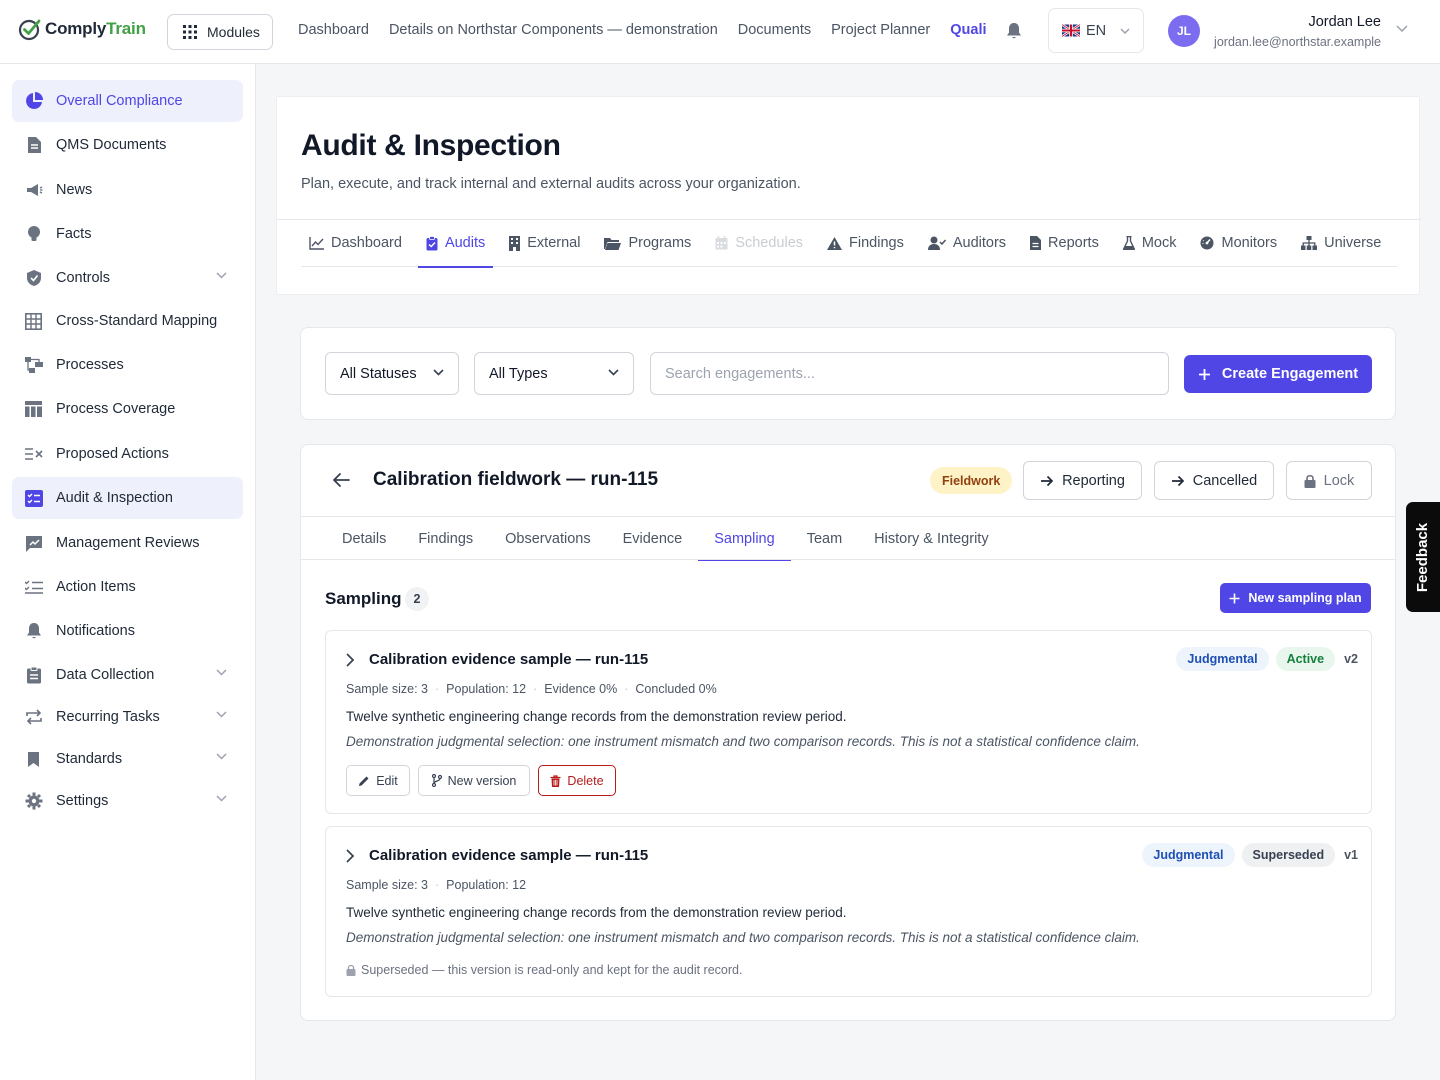  What do you see at coordinates (1036, 243) in the screenshot?
I see `report-icon` at bounding box center [1036, 243].